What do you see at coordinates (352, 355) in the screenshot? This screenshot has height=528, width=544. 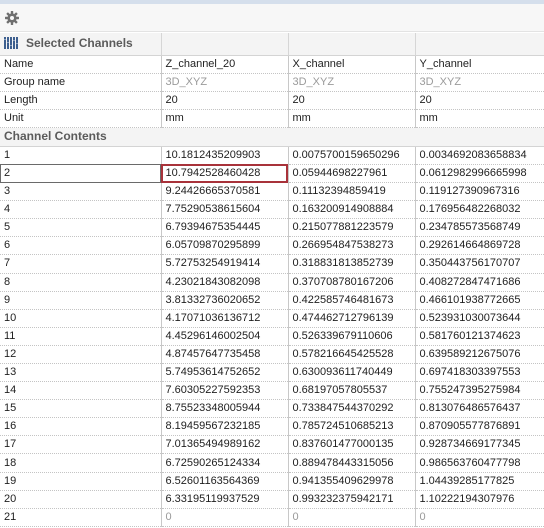 I see `cell-value: 0.578216645425528` at bounding box center [352, 355].